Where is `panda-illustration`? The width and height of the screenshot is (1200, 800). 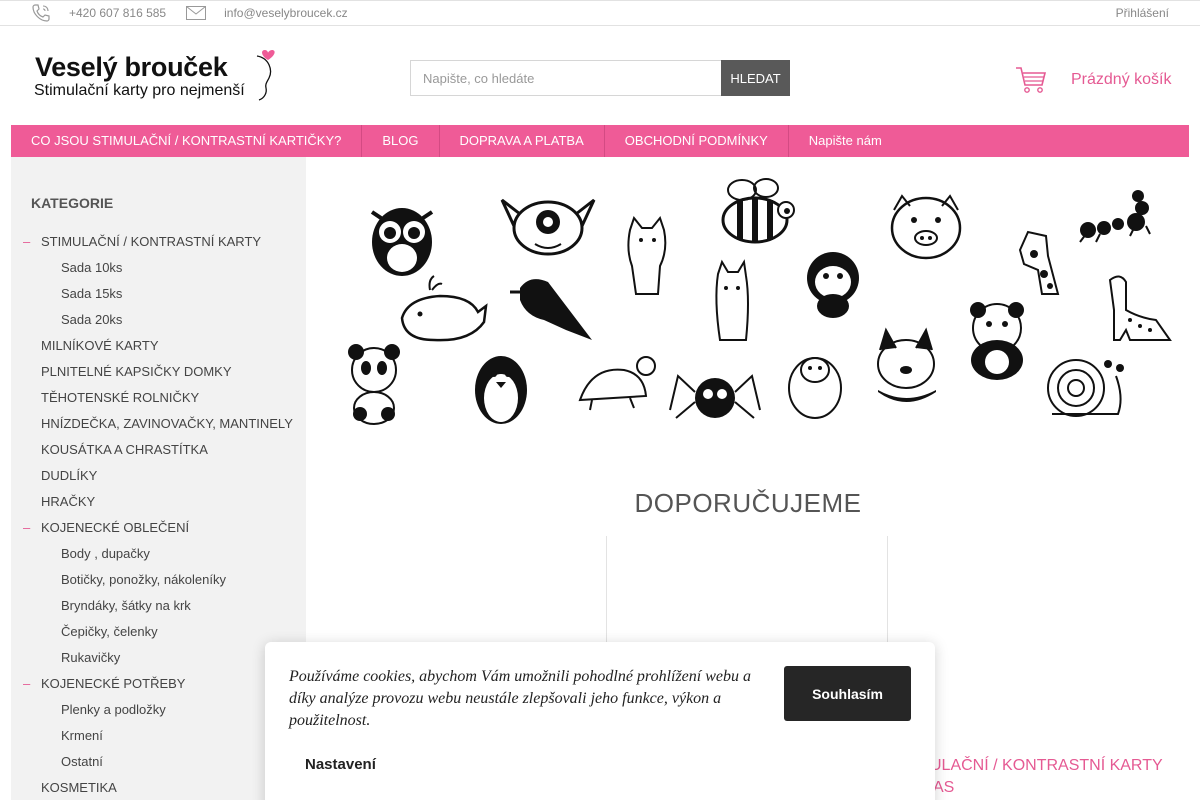 panda-illustration is located at coordinates (374, 384).